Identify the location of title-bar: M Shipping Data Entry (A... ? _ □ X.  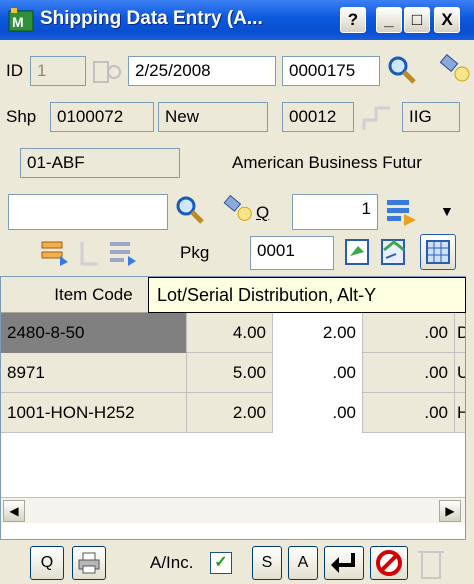
(237, 20).